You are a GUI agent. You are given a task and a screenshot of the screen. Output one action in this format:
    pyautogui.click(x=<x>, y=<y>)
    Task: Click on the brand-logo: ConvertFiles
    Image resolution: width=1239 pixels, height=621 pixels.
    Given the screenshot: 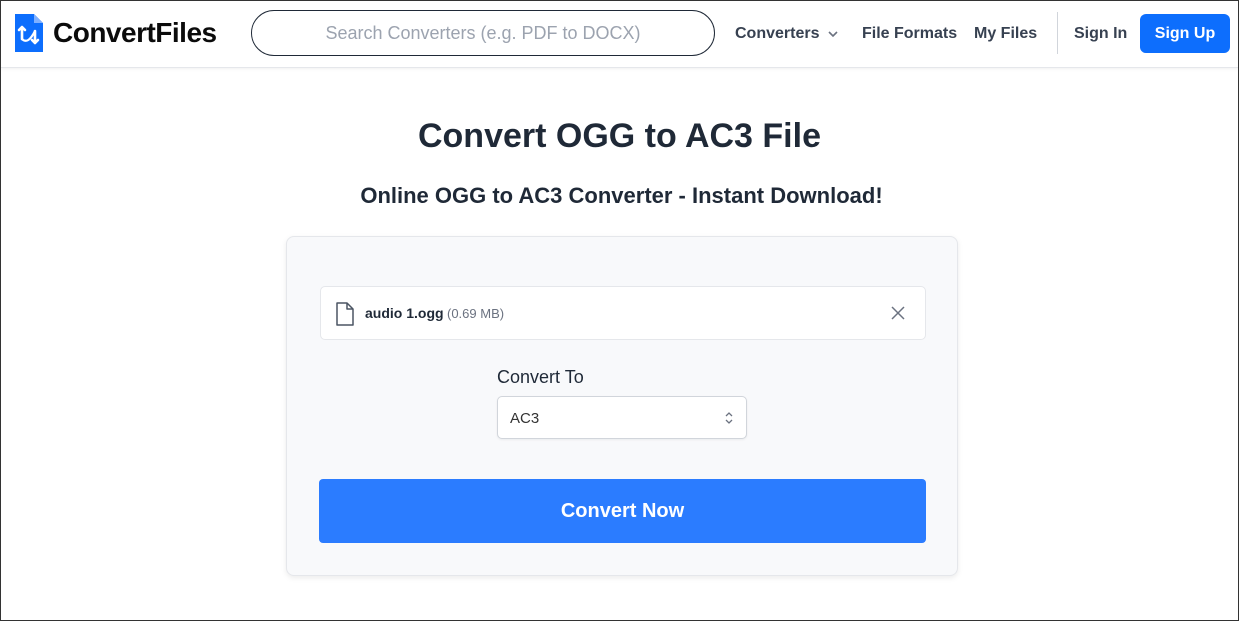 What is the action you would take?
    pyautogui.click(x=115, y=33)
    